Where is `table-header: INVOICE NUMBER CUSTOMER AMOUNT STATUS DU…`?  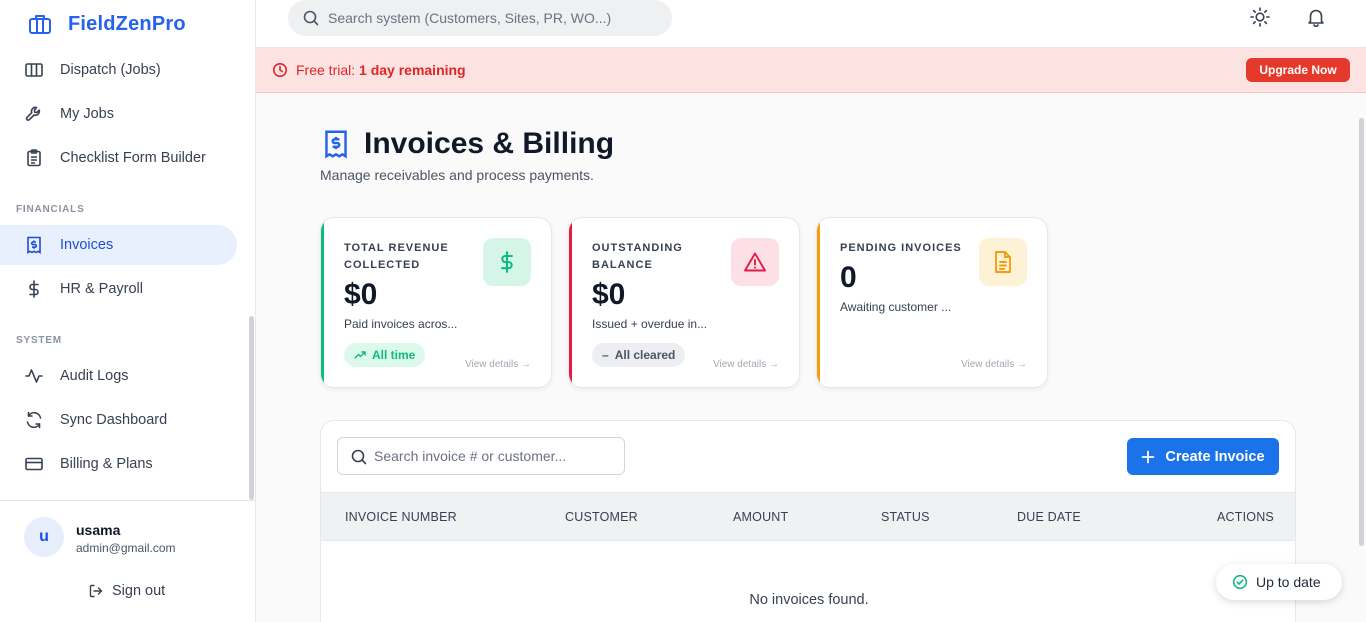 table-header: INVOICE NUMBER CUSTOMER AMOUNT STATUS DU… is located at coordinates (808, 516).